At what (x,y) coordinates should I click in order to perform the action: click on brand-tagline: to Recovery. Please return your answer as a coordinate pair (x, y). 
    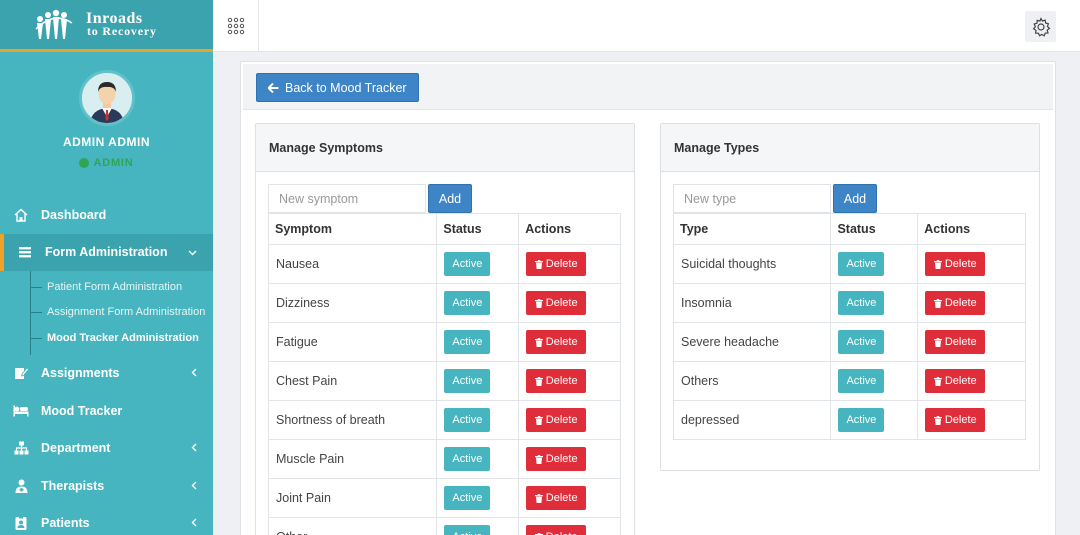
    Looking at the image, I should click on (122, 30).